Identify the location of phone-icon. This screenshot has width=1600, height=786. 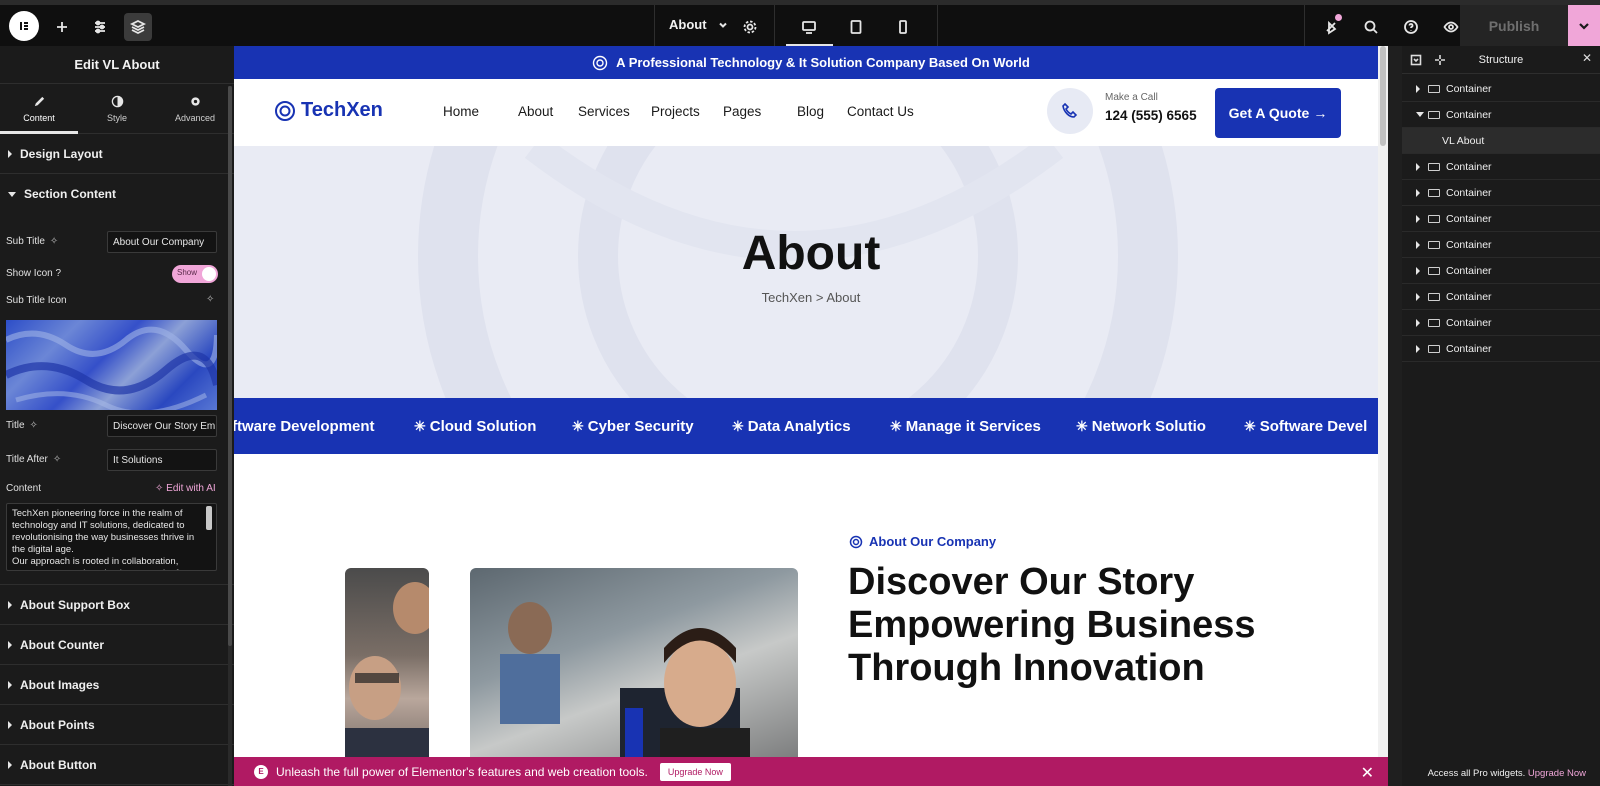
(1070, 111).